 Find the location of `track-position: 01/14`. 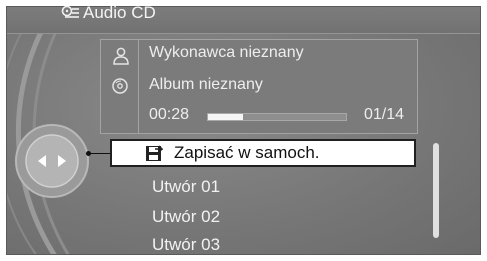

track-position: 01/14 is located at coordinates (384, 114).